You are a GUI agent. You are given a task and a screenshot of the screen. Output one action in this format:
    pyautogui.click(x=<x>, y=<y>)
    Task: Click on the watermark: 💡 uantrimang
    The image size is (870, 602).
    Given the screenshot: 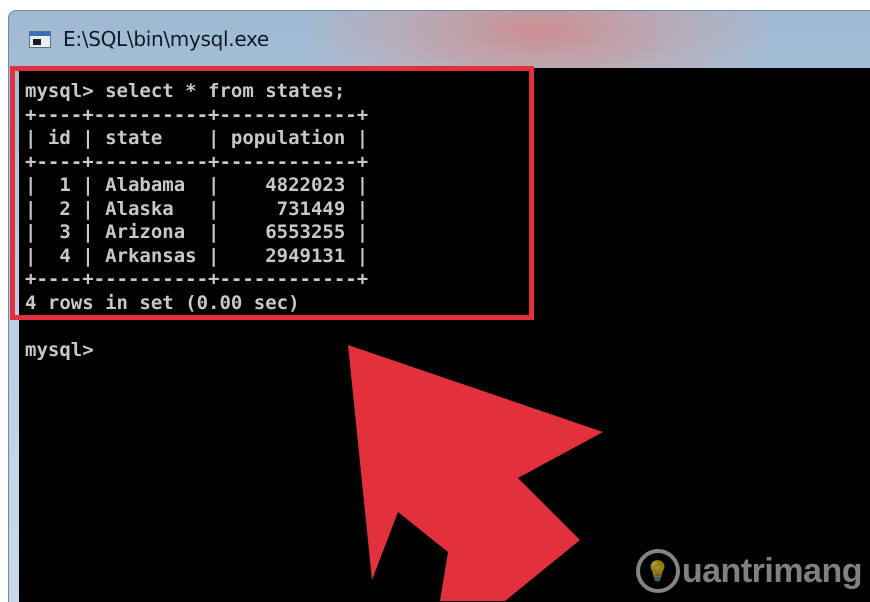 What is the action you would take?
    pyautogui.click(x=749, y=571)
    